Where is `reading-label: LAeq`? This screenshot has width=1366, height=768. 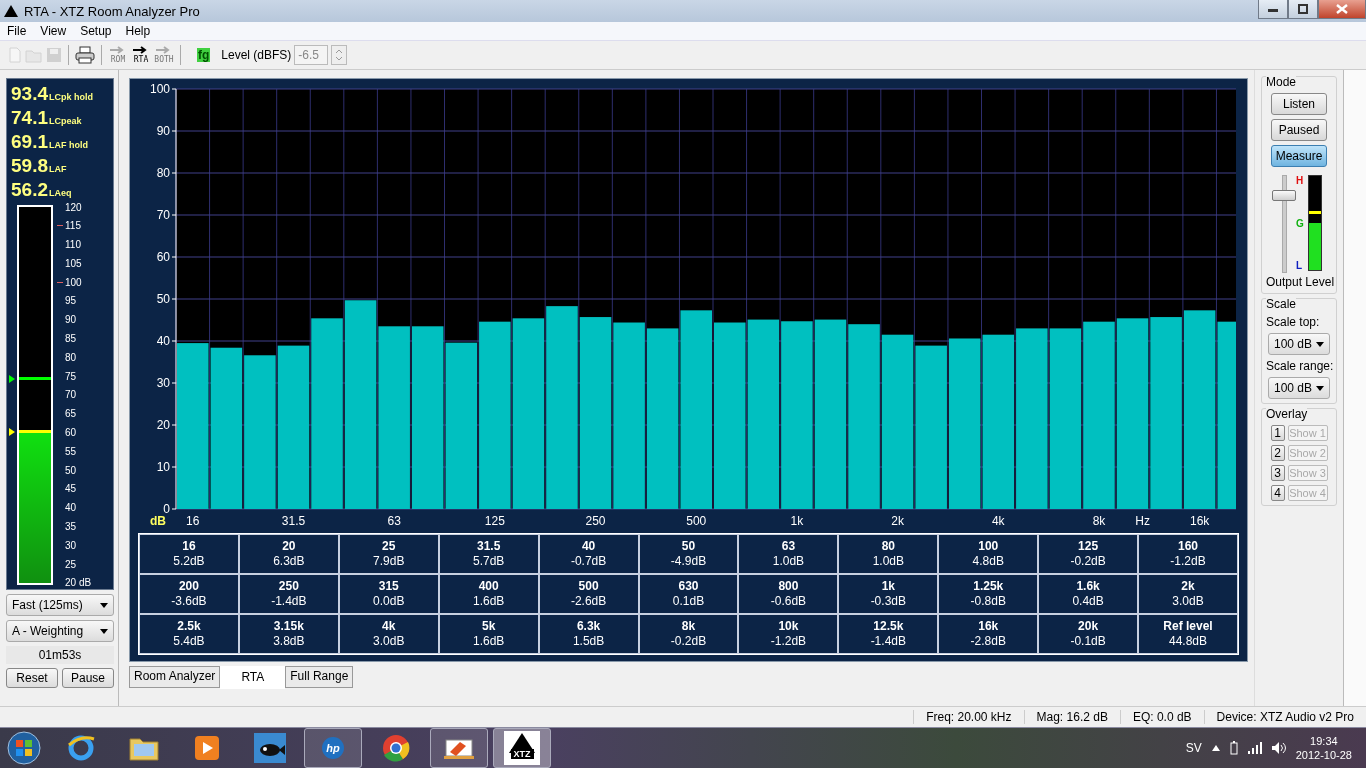 reading-label: LAeq is located at coordinates (60, 193).